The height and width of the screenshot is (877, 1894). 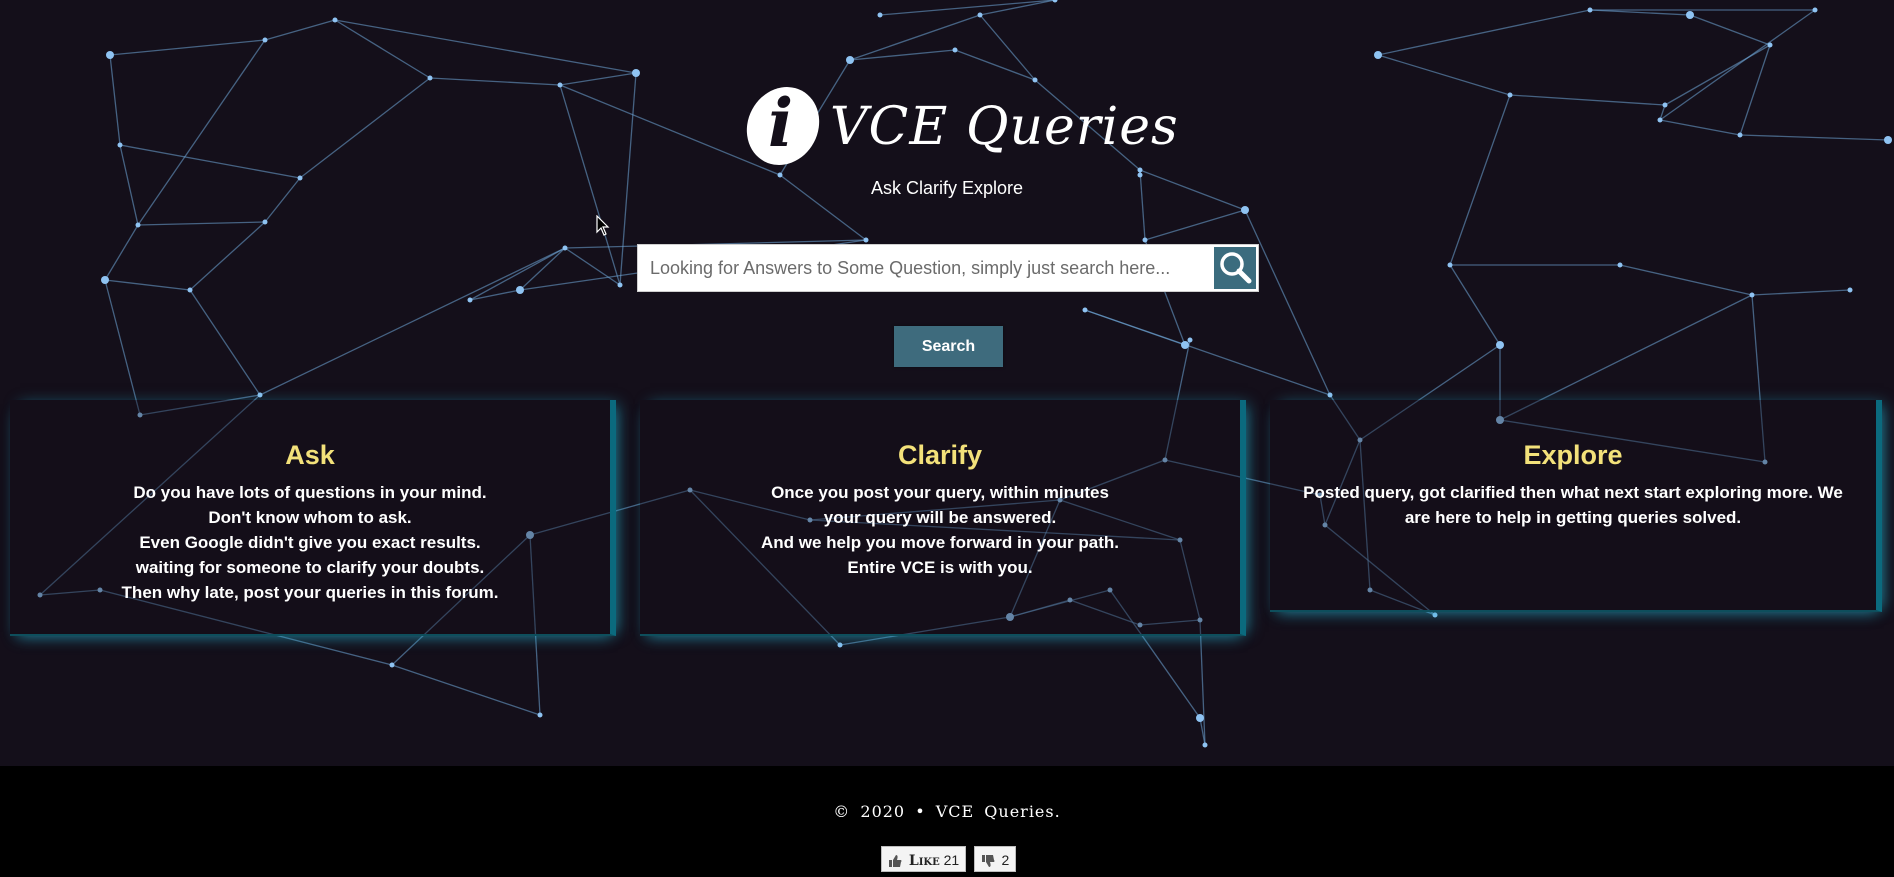 I want to click on card-line: your query will be answered., so click(x=940, y=517).